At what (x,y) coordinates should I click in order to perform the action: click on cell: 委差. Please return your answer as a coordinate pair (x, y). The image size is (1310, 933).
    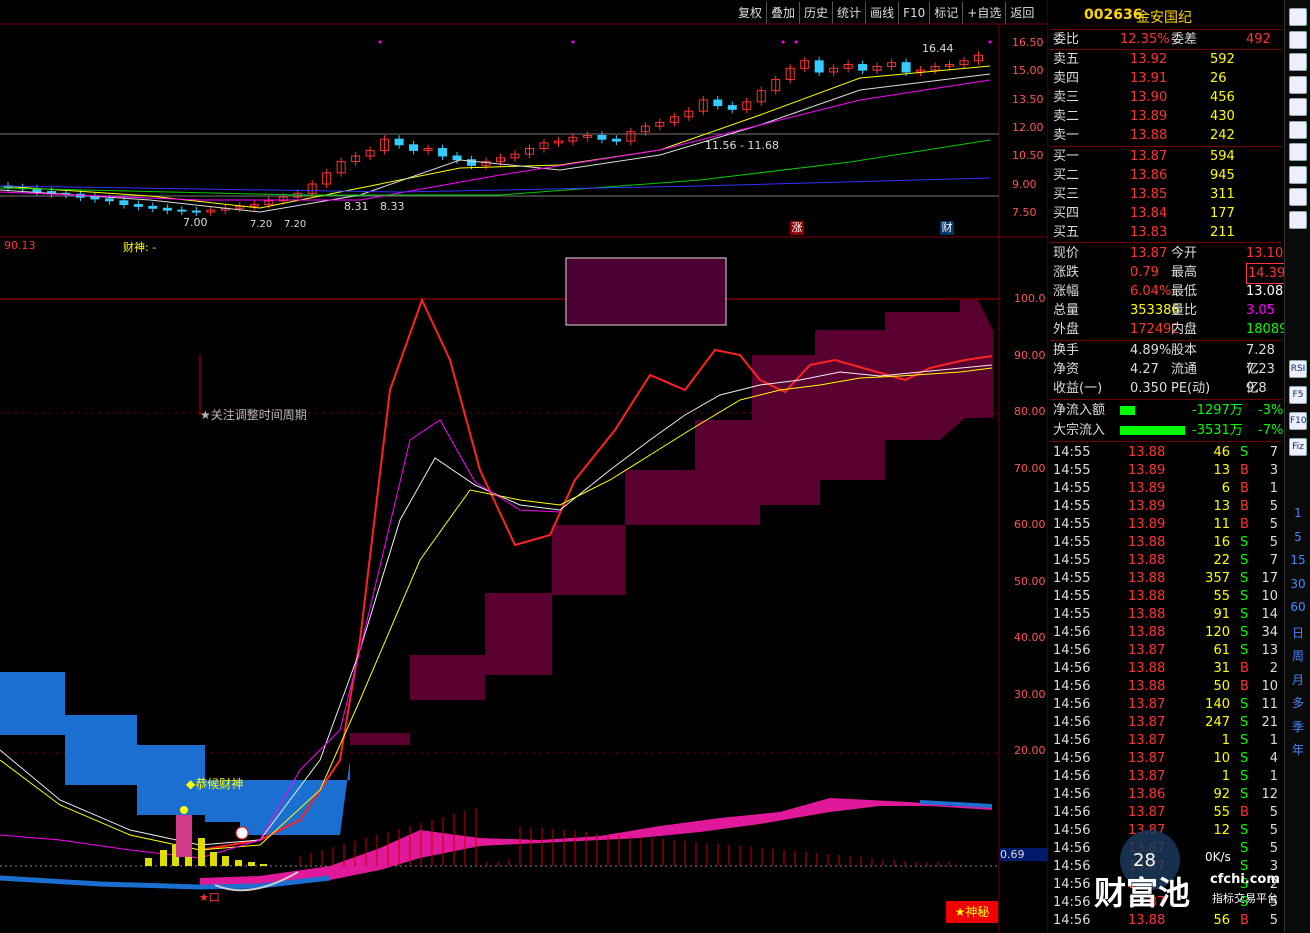
    Looking at the image, I should click on (1184, 39).